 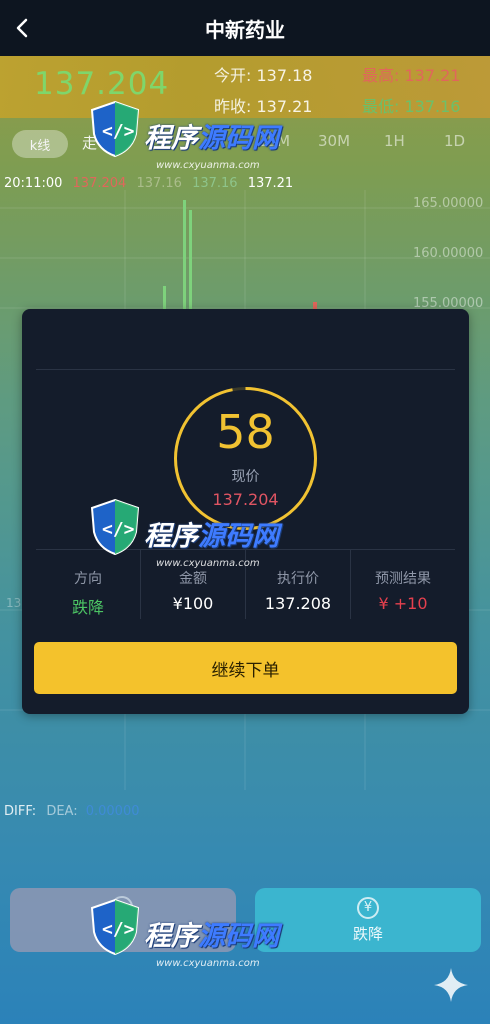 What do you see at coordinates (432, 106) in the screenshot?
I see `low-value: 137.16` at bounding box center [432, 106].